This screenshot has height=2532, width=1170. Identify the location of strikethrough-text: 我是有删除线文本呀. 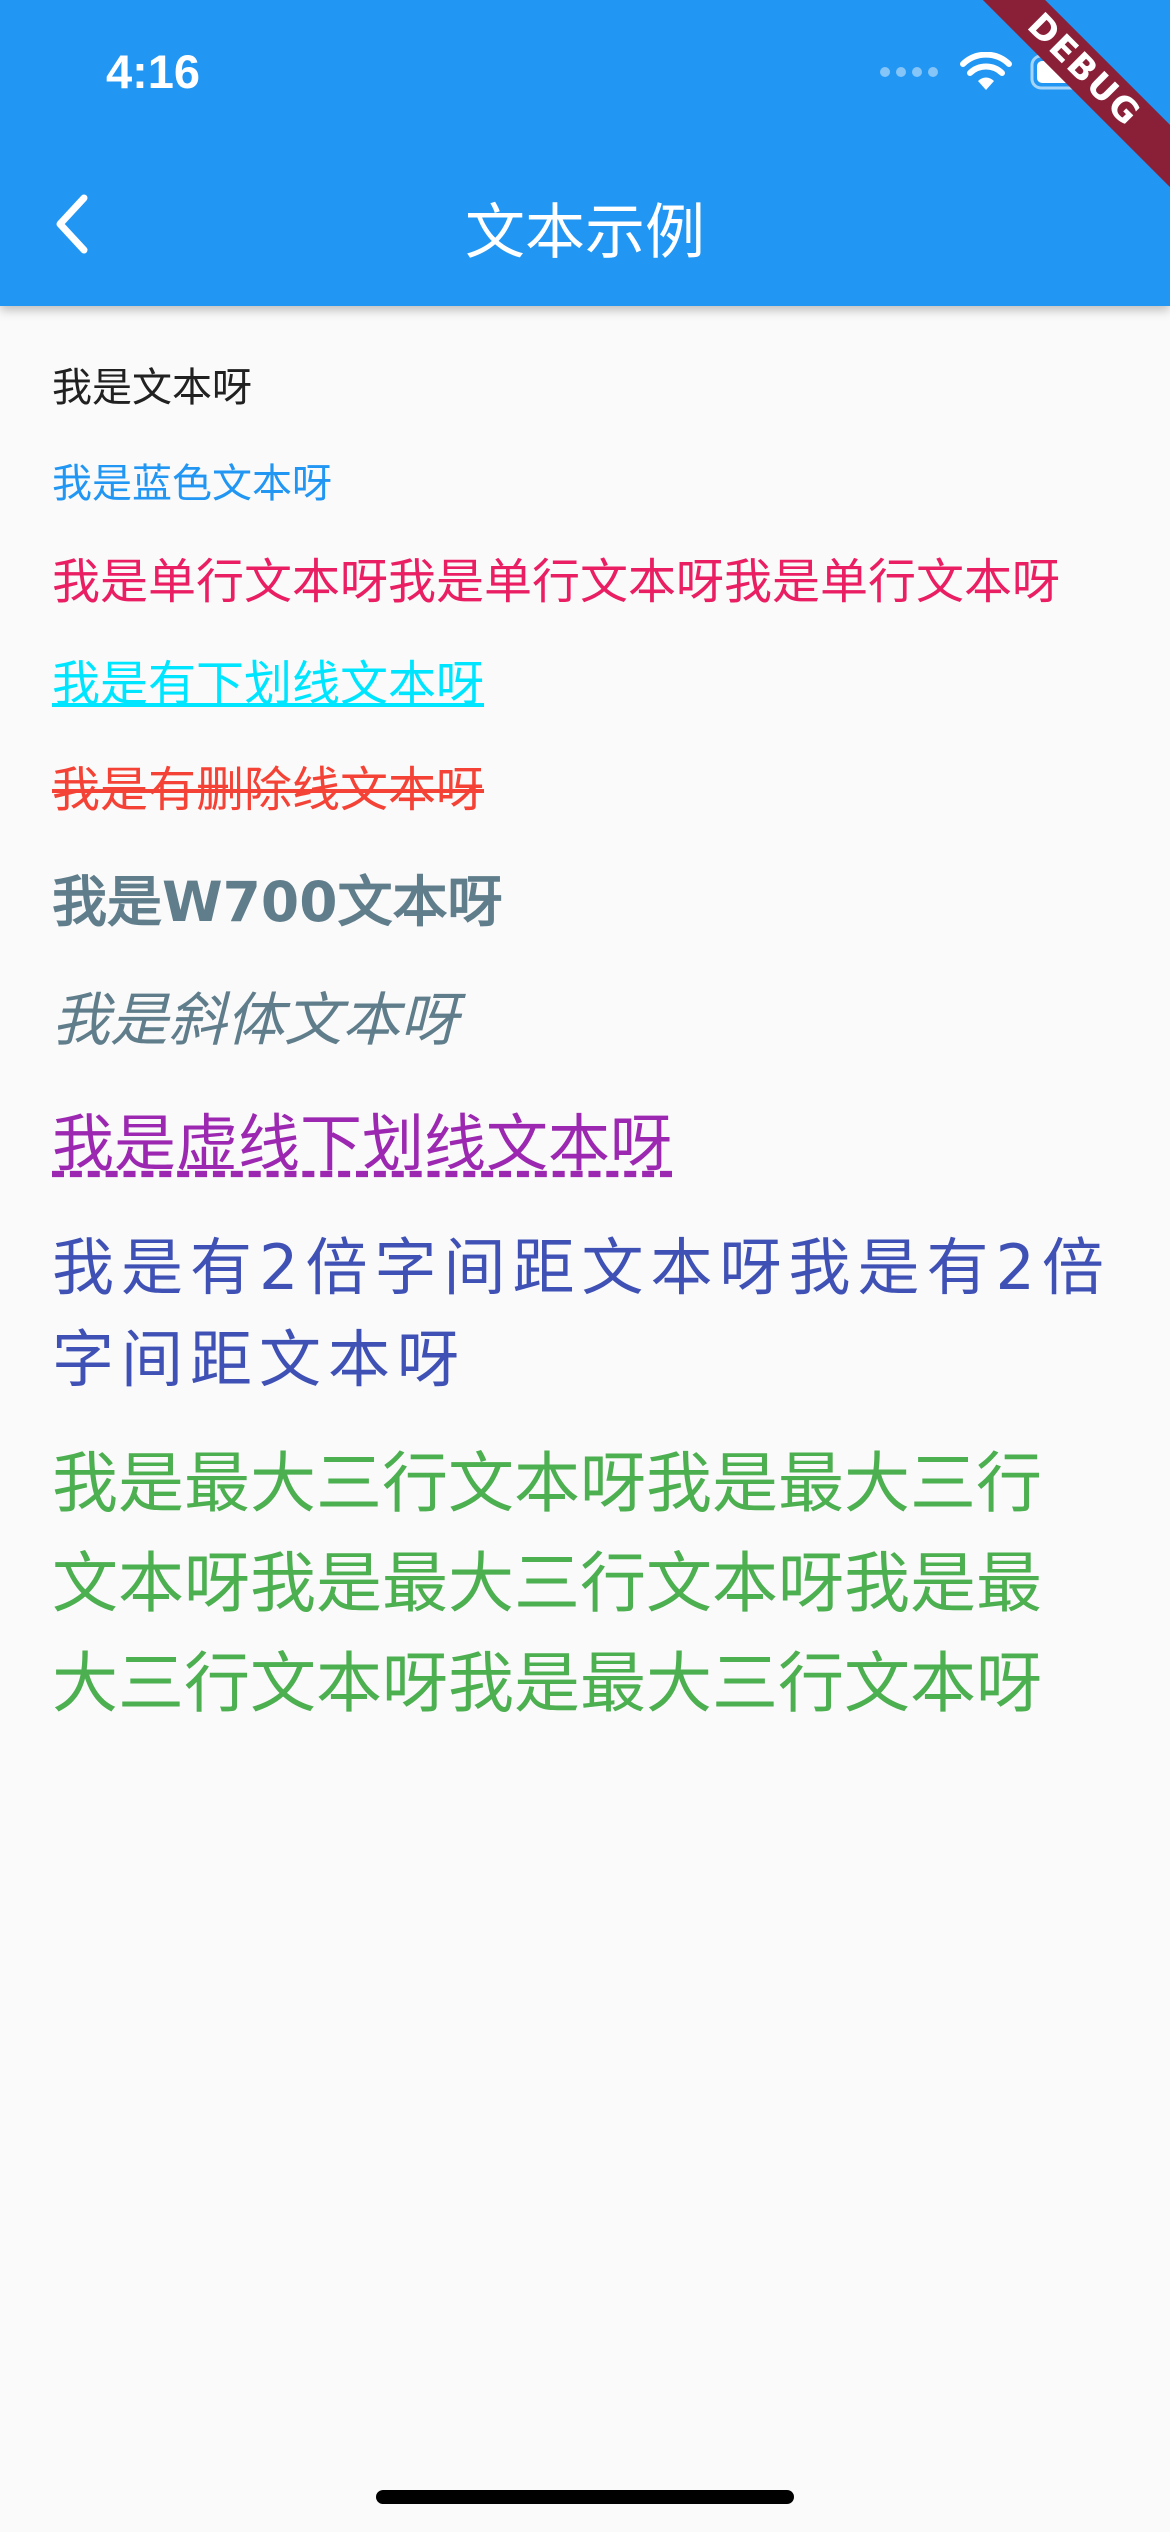
(268, 790).